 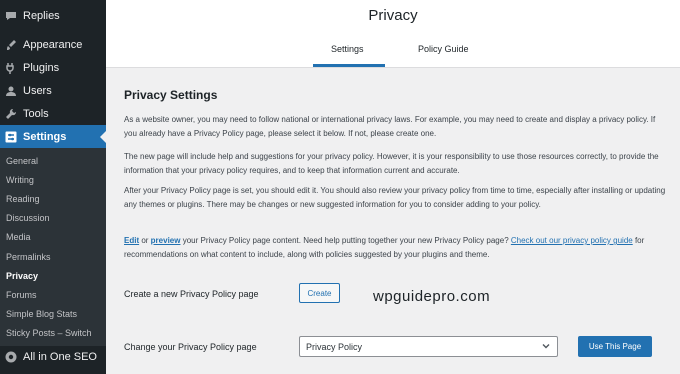 I want to click on comment-icon, so click(x=11, y=16).